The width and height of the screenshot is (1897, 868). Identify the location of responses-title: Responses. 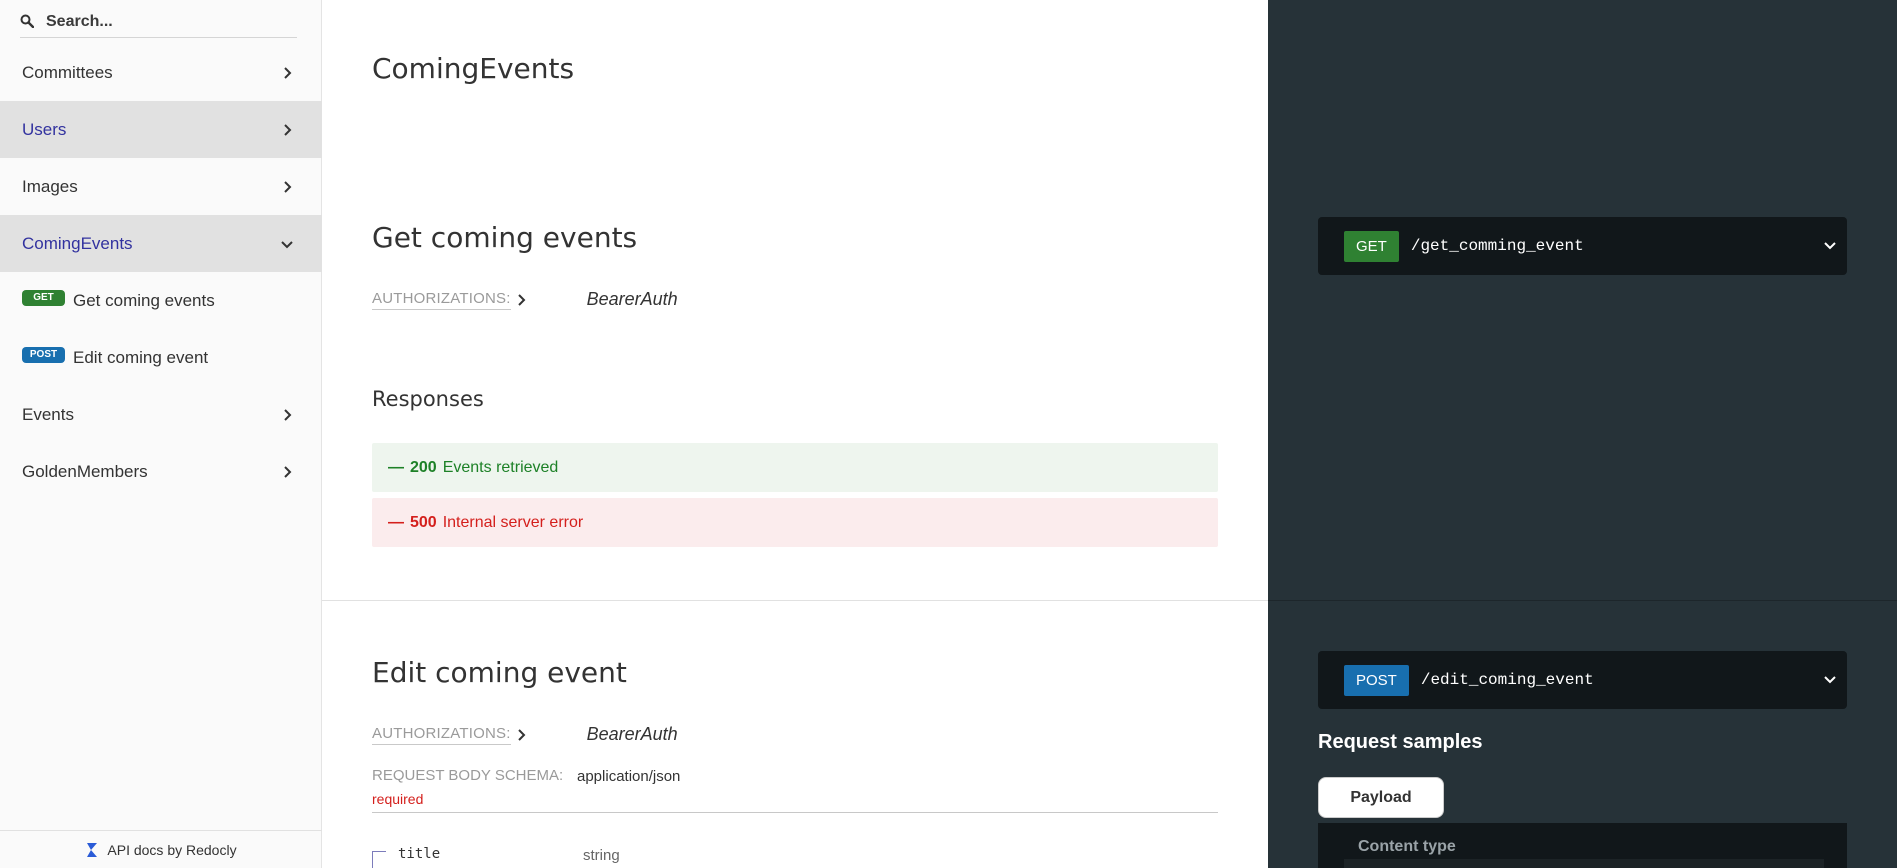
(428, 399).